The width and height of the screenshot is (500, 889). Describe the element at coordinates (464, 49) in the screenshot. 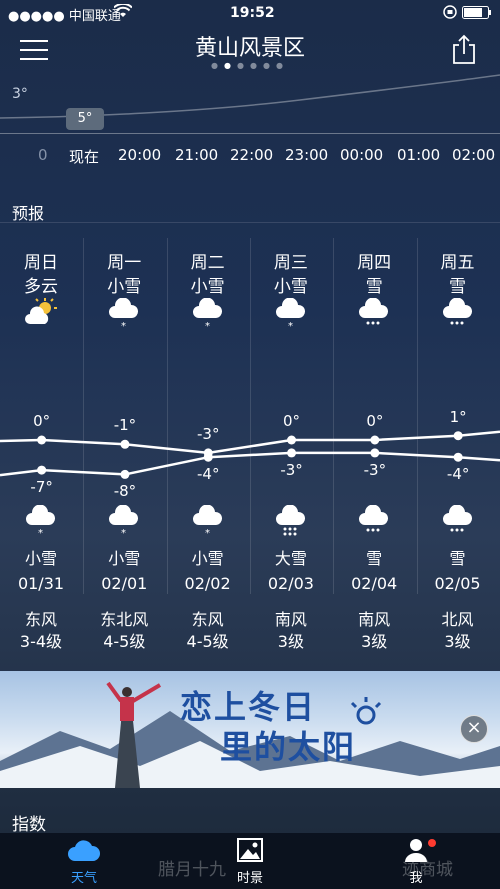

I see `share-icon` at that location.